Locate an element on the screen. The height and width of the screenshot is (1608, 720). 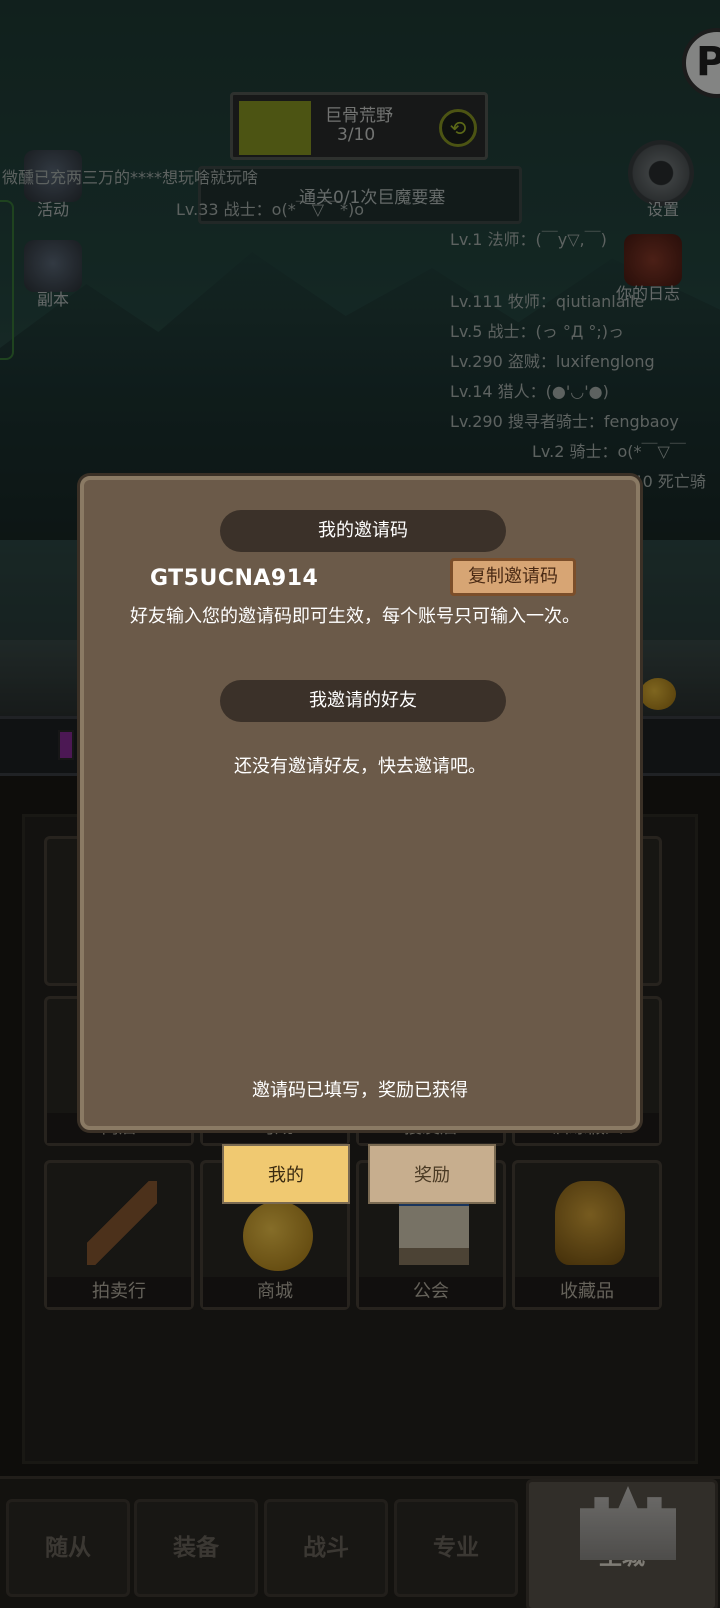
empty-friends-text: 还没有邀请好友，快去邀请吧。 is located at coordinates (360, 766).